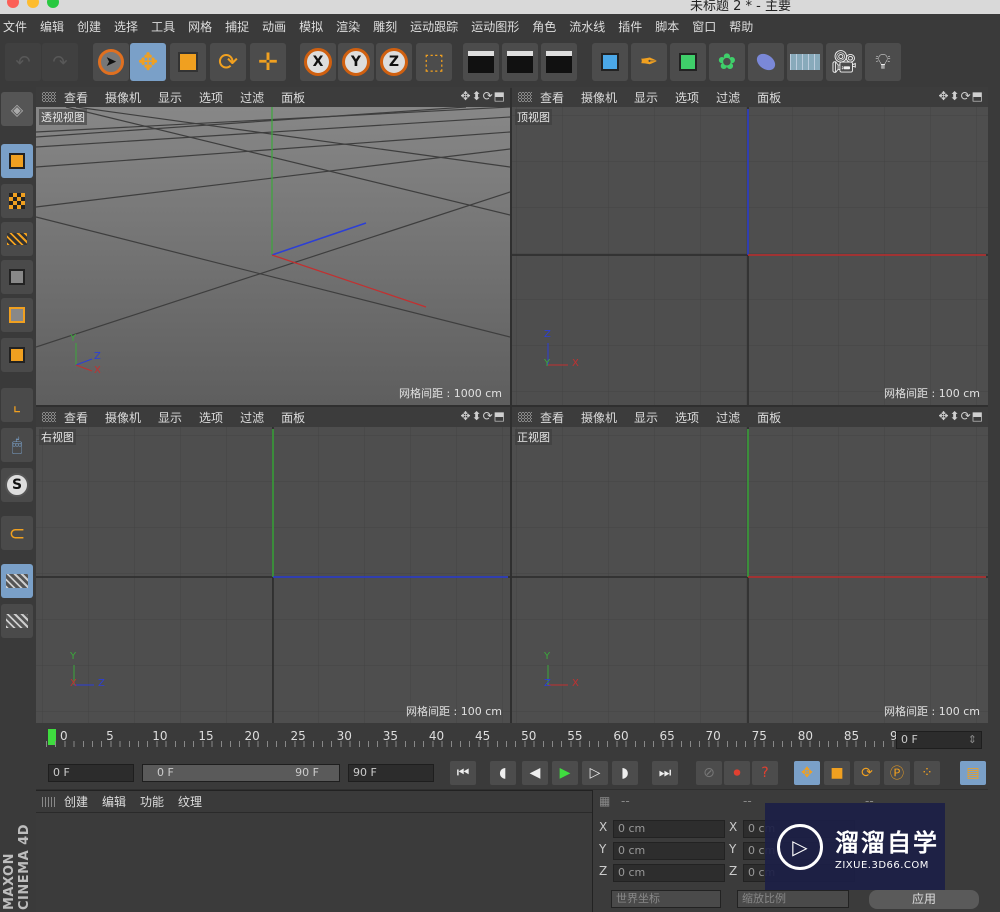 The width and height of the screenshot is (1000, 912). I want to click on render-view-icon, so click(481, 62).